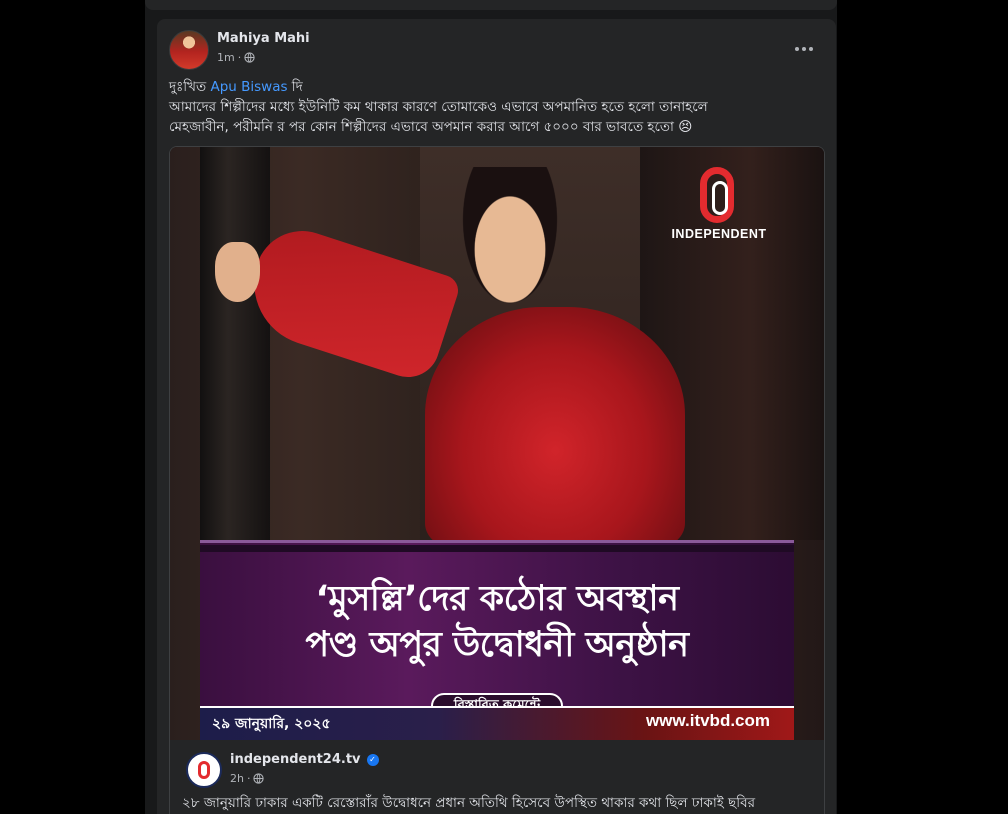  What do you see at coordinates (237, 778) in the screenshot?
I see `source-time: 2h` at bounding box center [237, 778].